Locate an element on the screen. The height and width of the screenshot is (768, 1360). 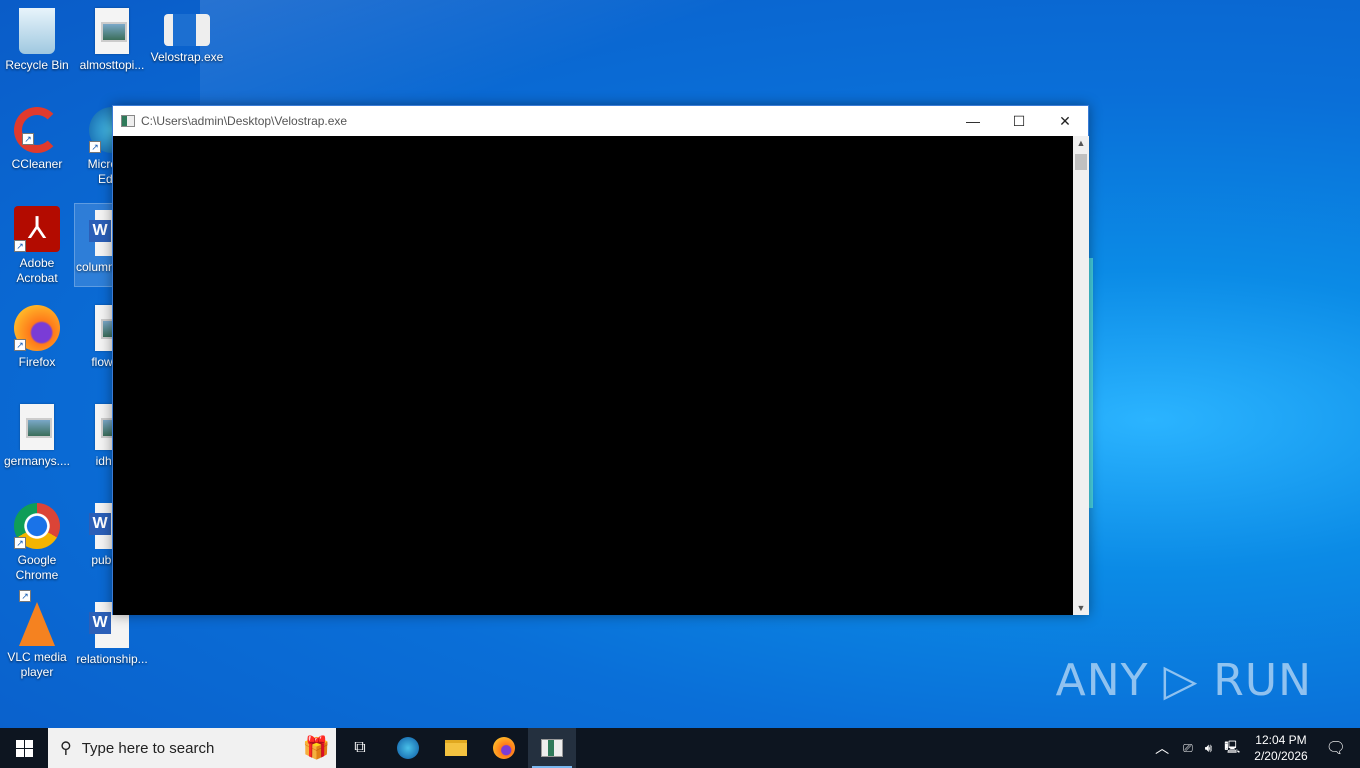
taskbar-edge is located at coordinates (408, 748).